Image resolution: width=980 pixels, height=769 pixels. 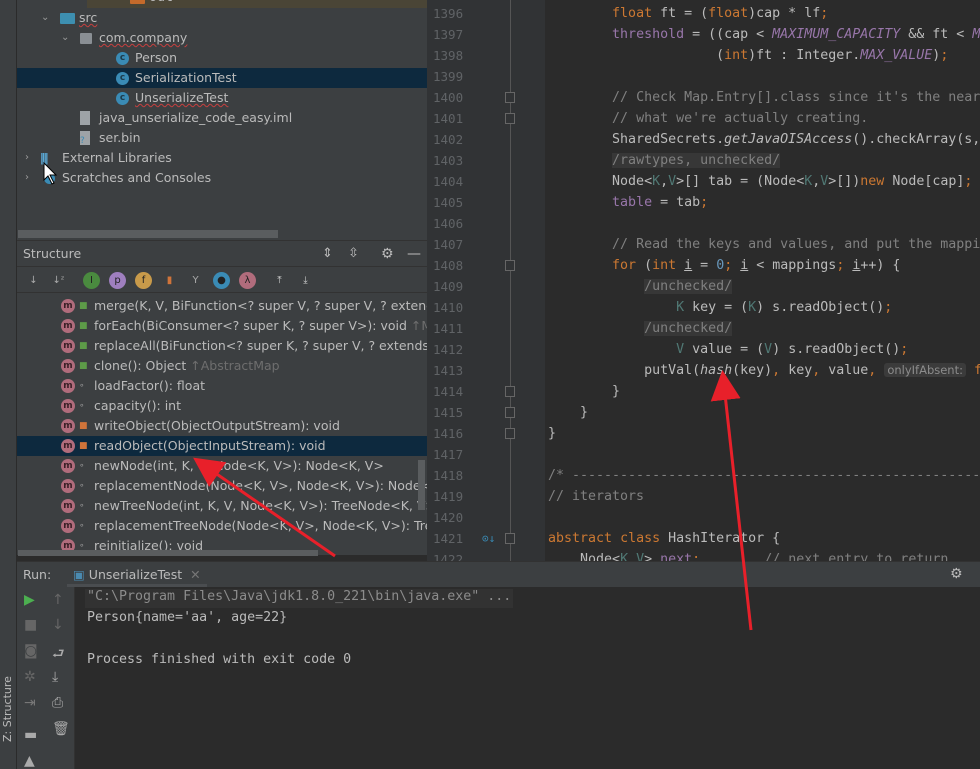 I want to click on up-arrow-icon: ↑, so click(x=58, y=600).